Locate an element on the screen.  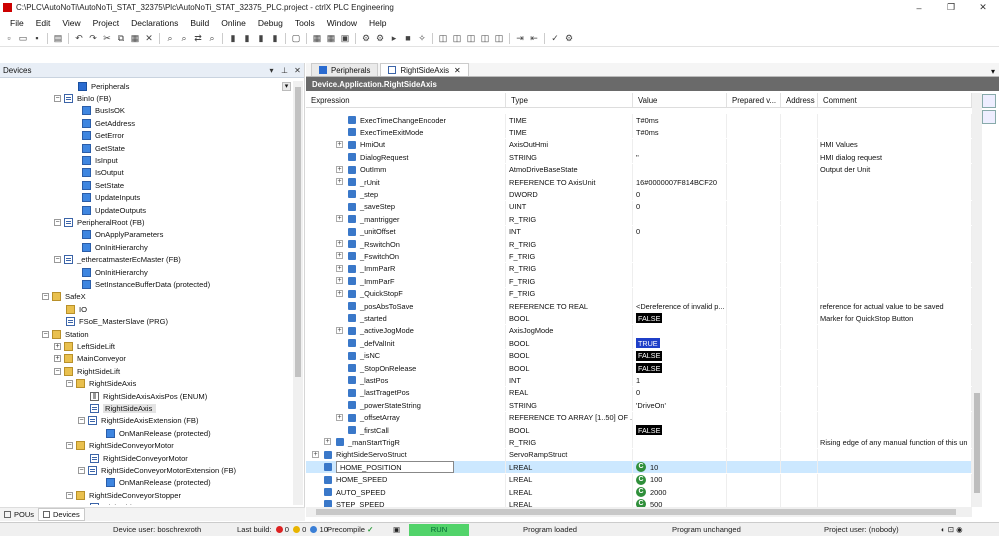
menu-help: Help is located at coordinates (377, 23).